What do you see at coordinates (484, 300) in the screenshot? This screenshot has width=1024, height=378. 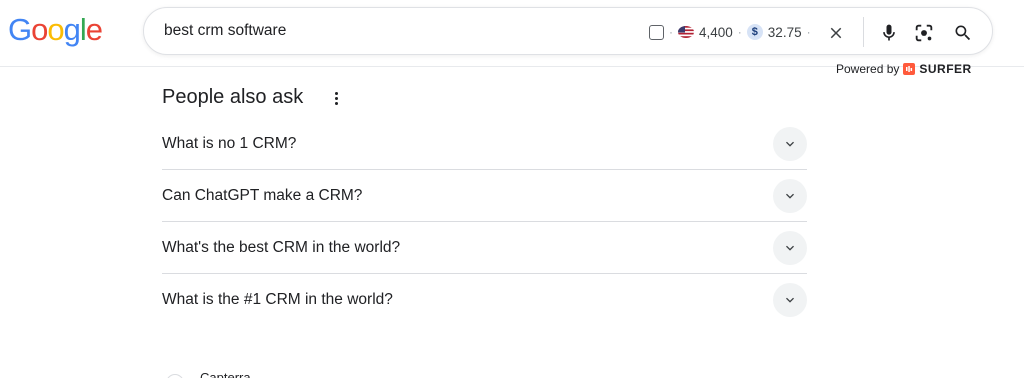 I see `paa-question: What is the #1 CRM in the world?` at bounding box center [484, 300].